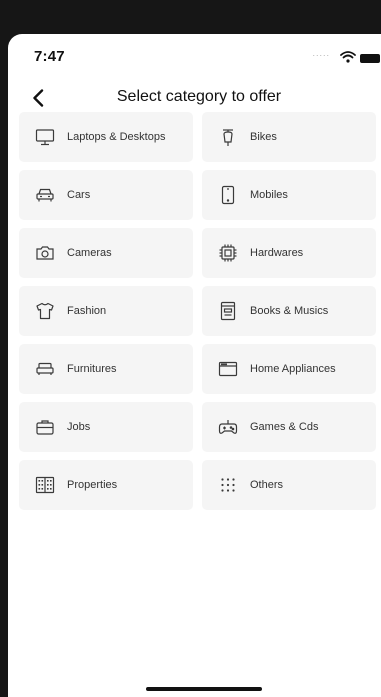 The height and width of the screenshot is (697, 381). What do you see at coordinates (45, 137) in the screenshot?
I see `monitor-icon` at bounding box center [45, 137].